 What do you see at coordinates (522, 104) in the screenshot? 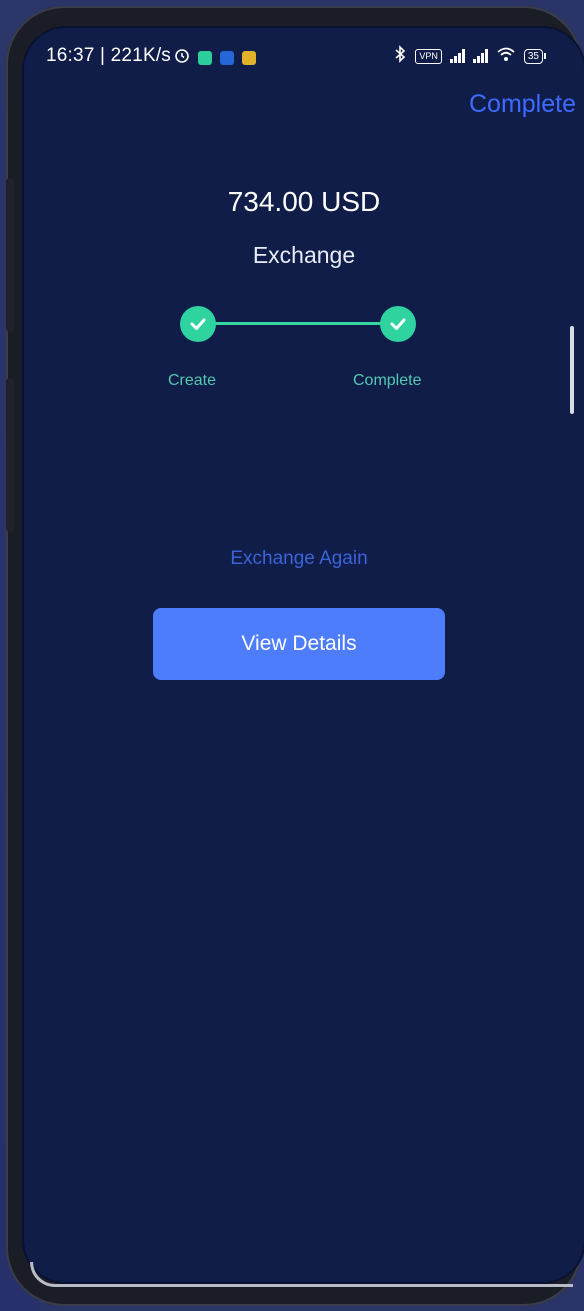
I see `complete-link: Complete` at bounding box center [522, 104].